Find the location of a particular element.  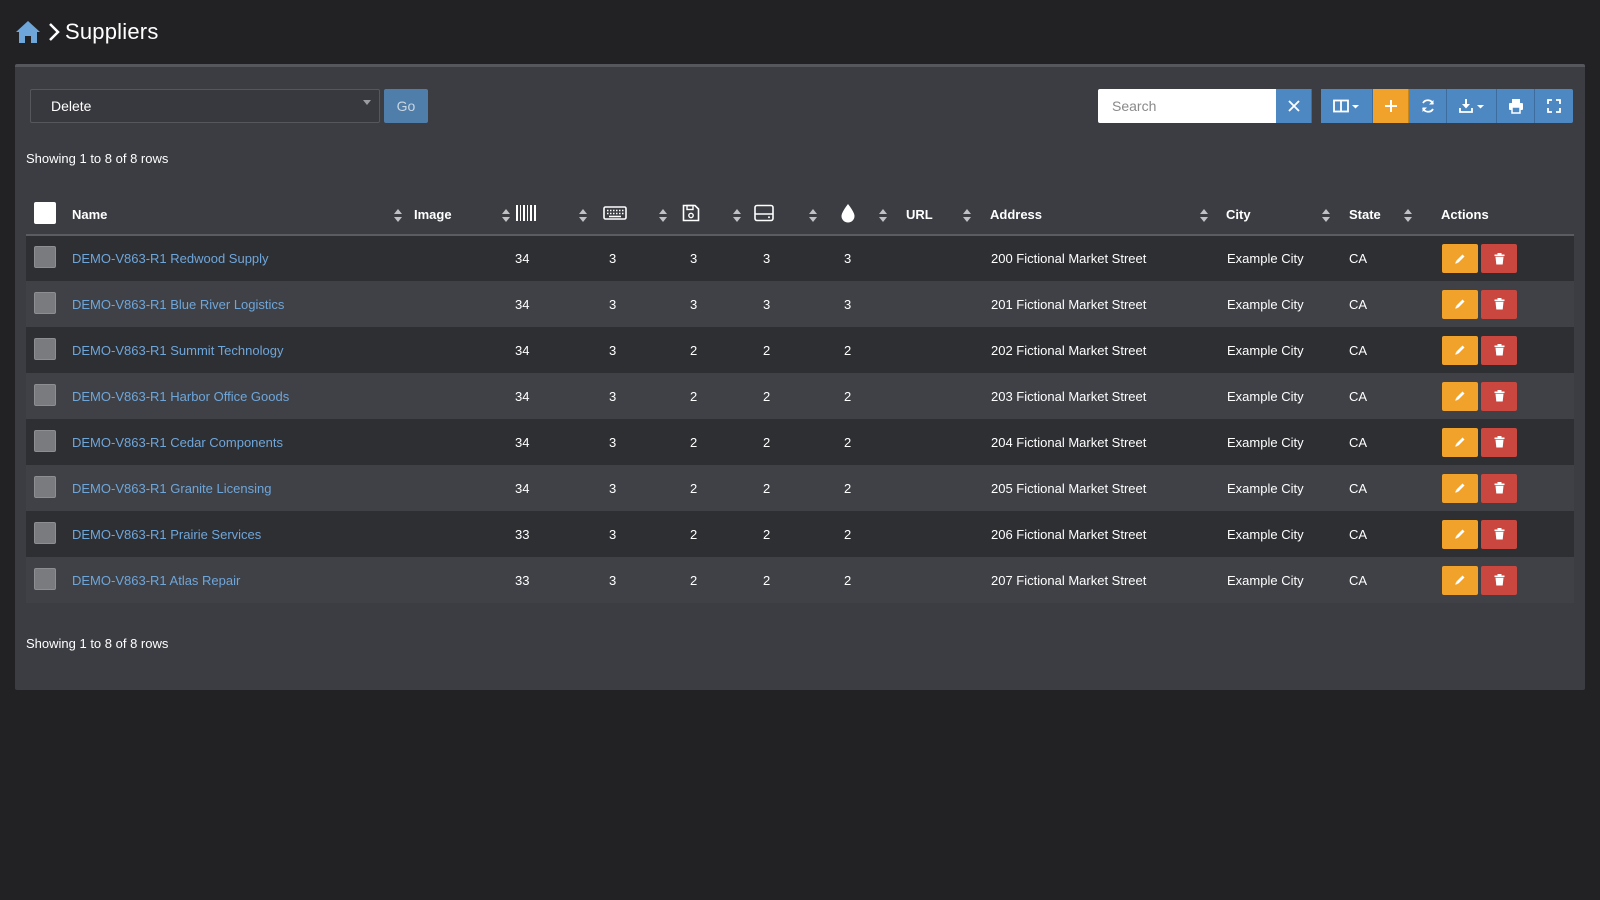

name-cell: DEMO-V863-R1 Prairie Services is located at coordinates (241, 534).